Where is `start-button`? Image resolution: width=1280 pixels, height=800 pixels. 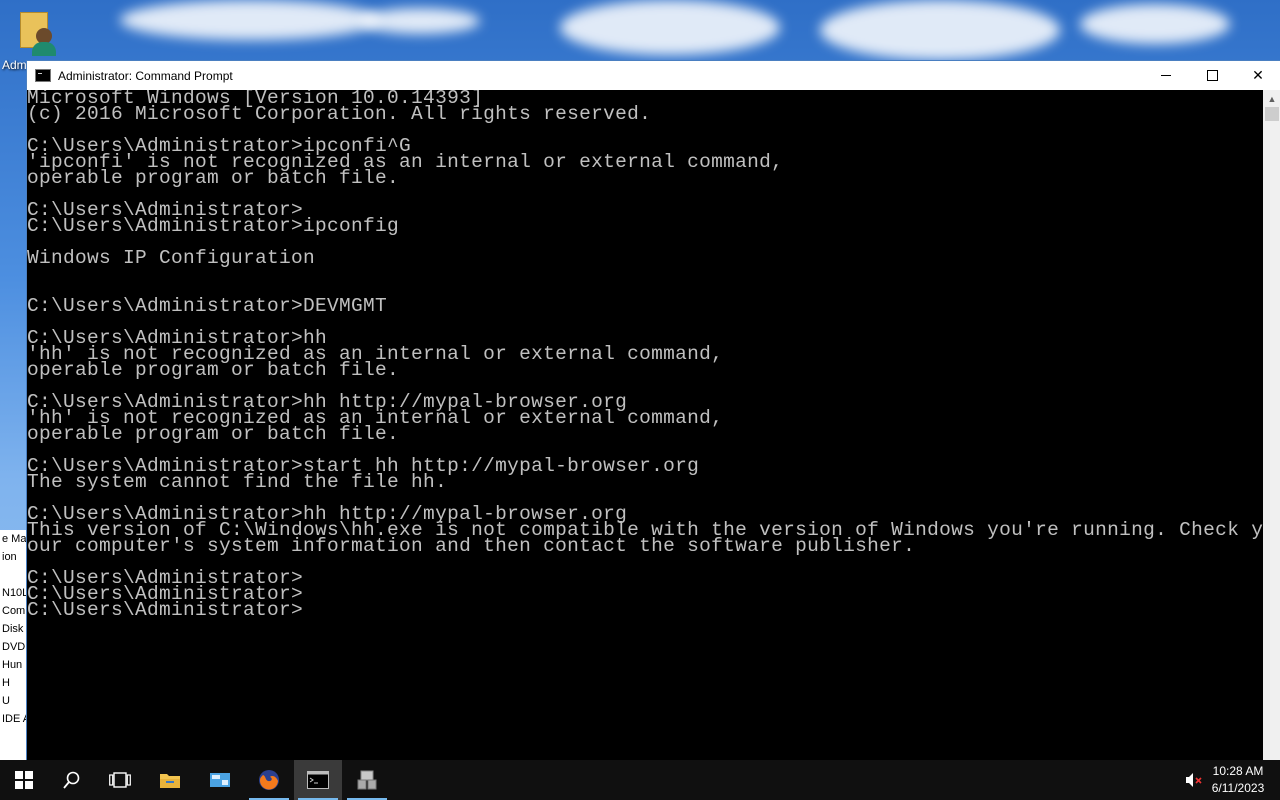
start-button is located at coordinates (24, 780).